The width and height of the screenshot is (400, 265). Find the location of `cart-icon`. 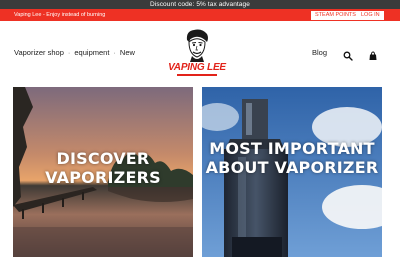

cart-icon is located at coordinates (373, 54).